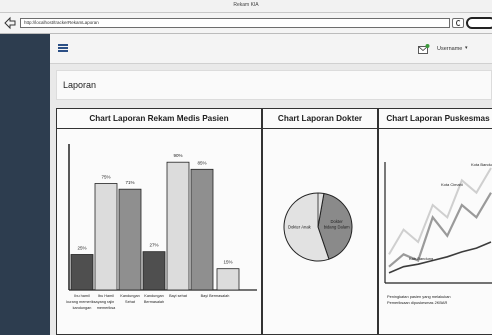 This screenshot has width=492, height=335. What do you see at coordinates (466, 48) in the screenshot?
I see `chevron-down-icon: ▾` at bounding box center [466, 48].